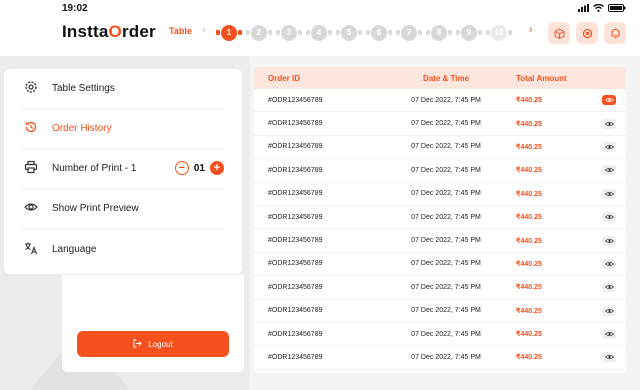 The width and height of the screenshot is (640, 390). What do you see at coordinates (180, 31) in the screenshot?
I see `table-label: Table` at bounding box center [180, 31].